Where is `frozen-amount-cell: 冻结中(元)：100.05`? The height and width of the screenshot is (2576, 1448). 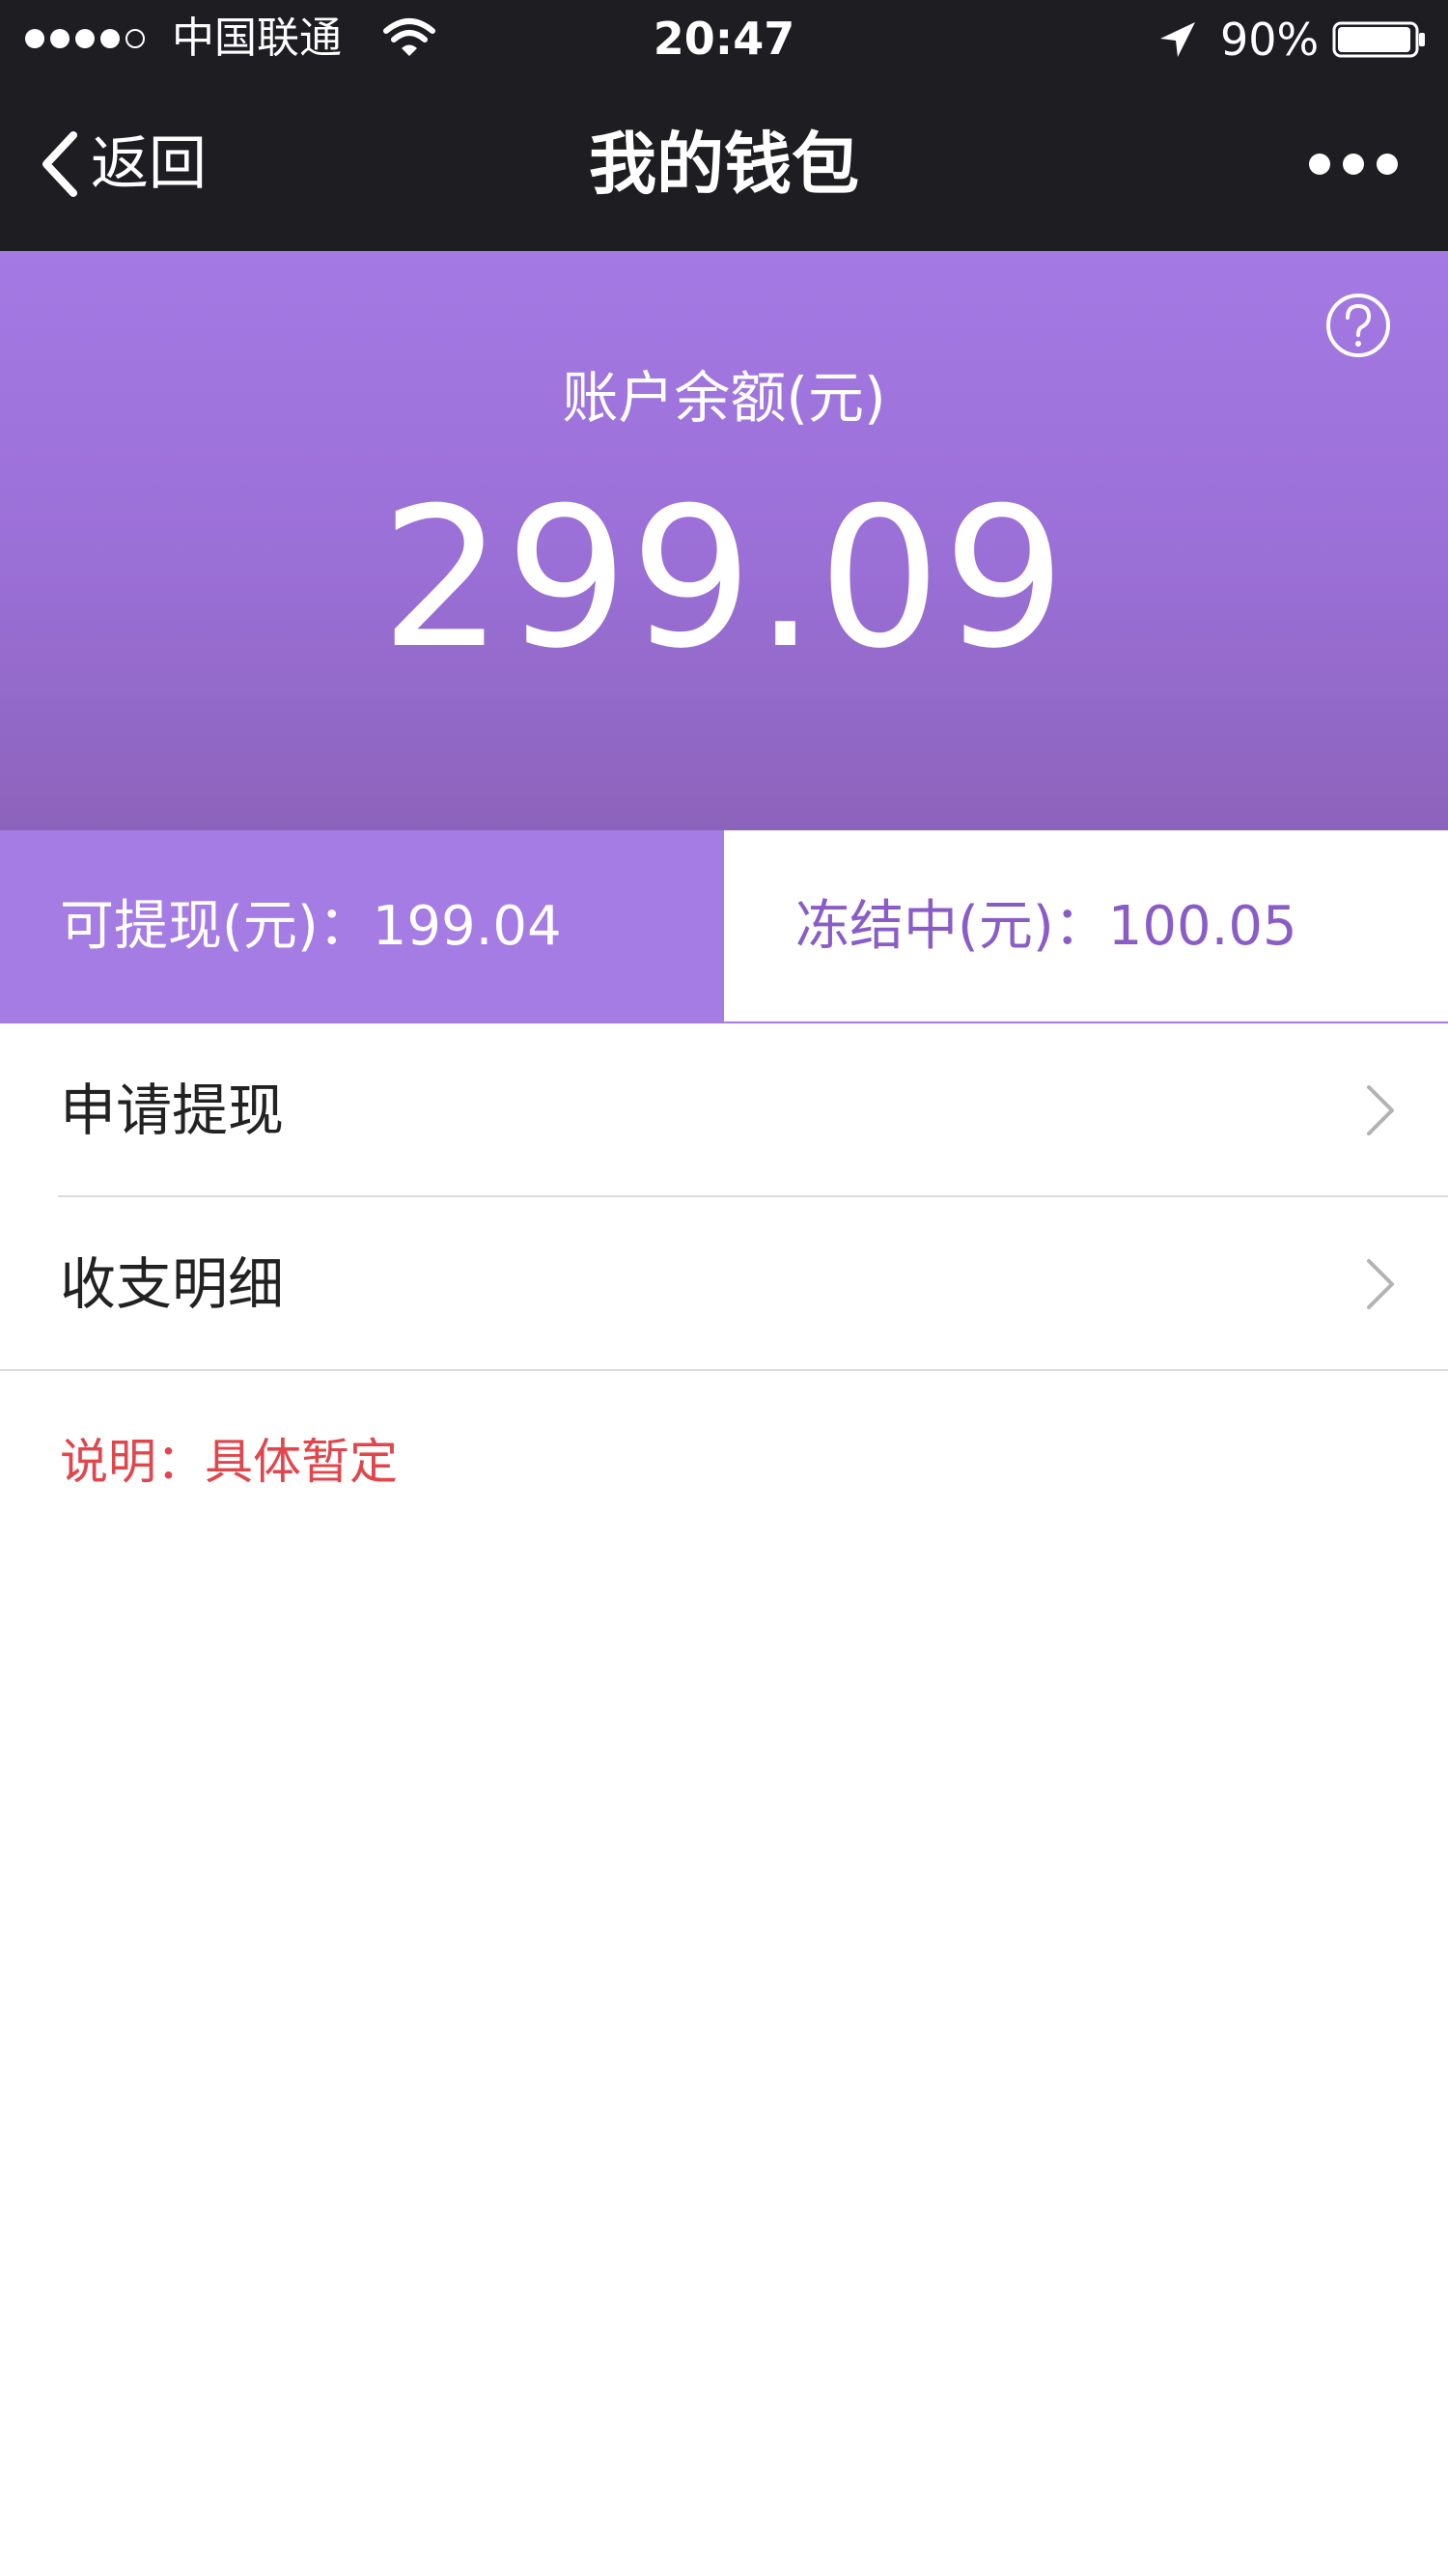
frozen-amount-cell: 冻结中(元)：100.05 is located at coordinates (1086, 927).